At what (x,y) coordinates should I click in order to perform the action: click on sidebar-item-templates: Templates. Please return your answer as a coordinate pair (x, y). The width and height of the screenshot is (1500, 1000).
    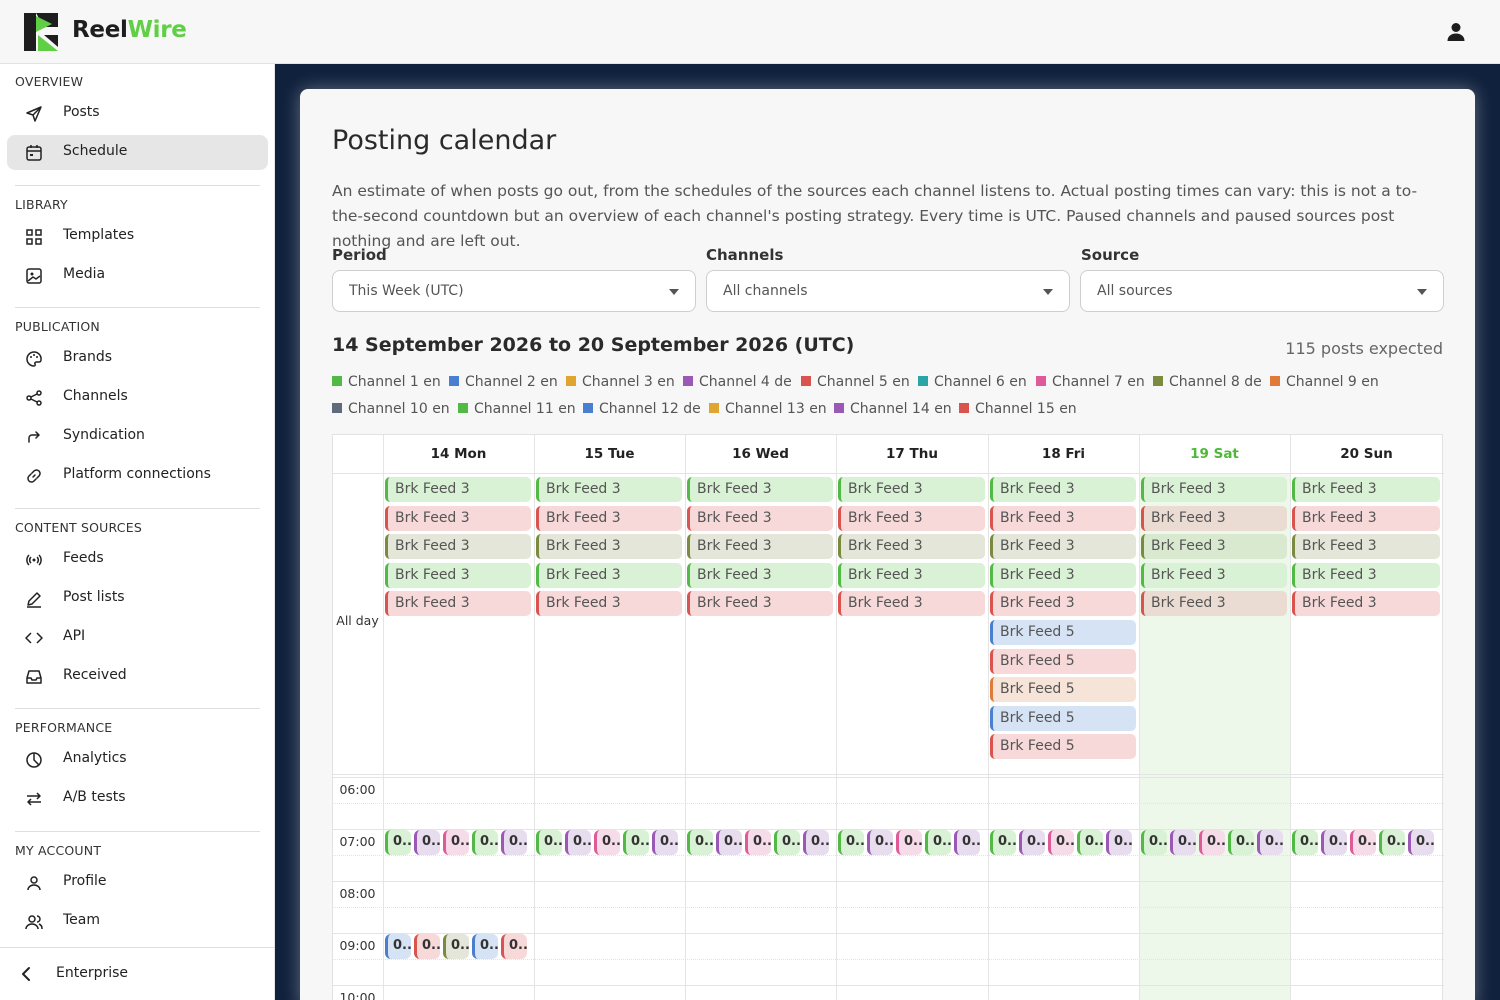
    Looking at the image, I should click on (137, 236).